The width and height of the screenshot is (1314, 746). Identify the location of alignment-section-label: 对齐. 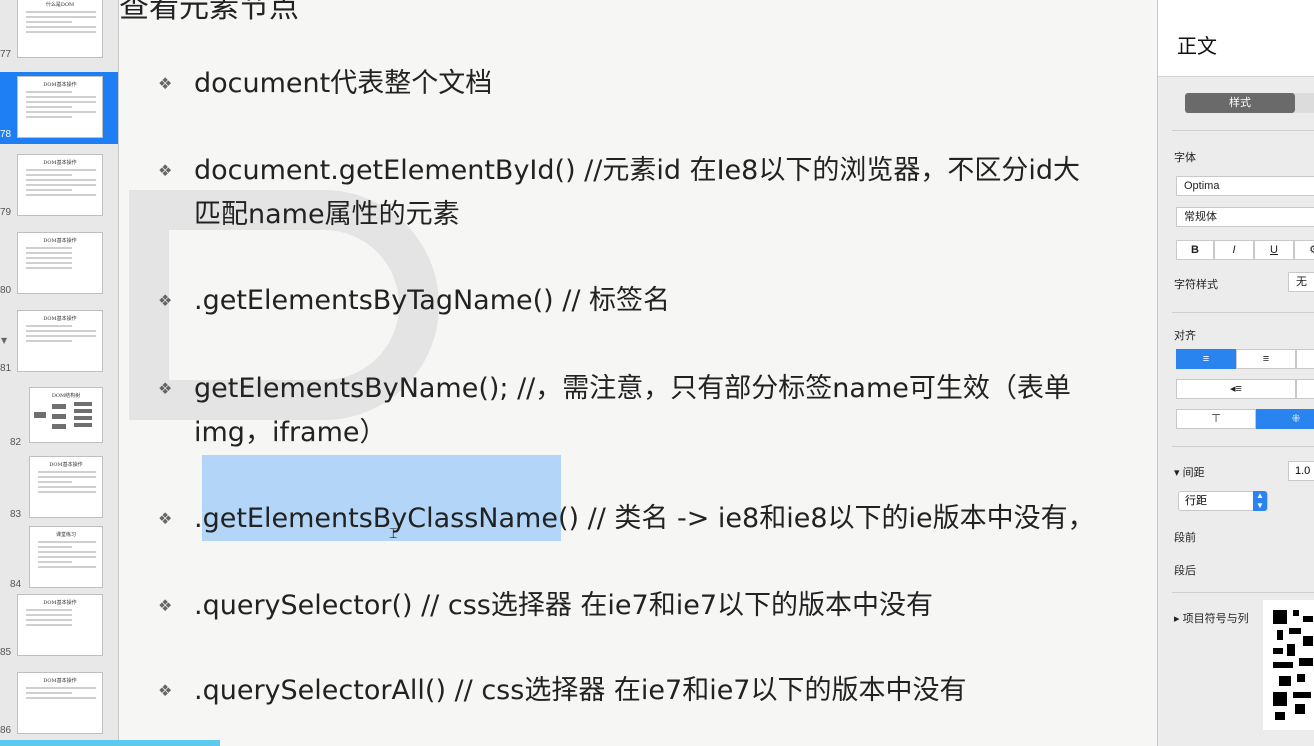
(1185, 336).